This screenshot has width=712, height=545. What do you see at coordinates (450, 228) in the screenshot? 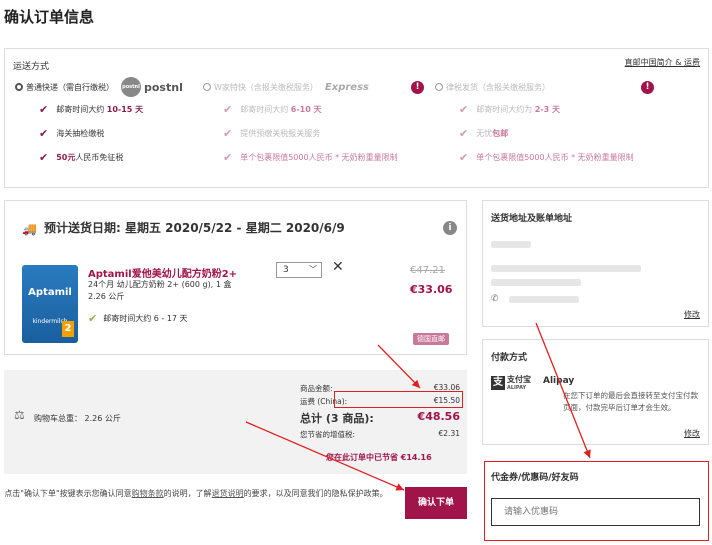
I see `delivery-info-icon: i` at bounding box center [450, 228].